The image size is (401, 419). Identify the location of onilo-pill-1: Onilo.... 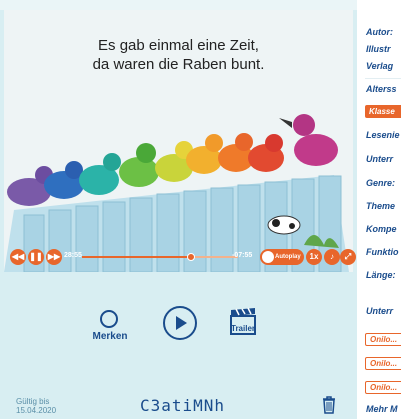
(383, 339).